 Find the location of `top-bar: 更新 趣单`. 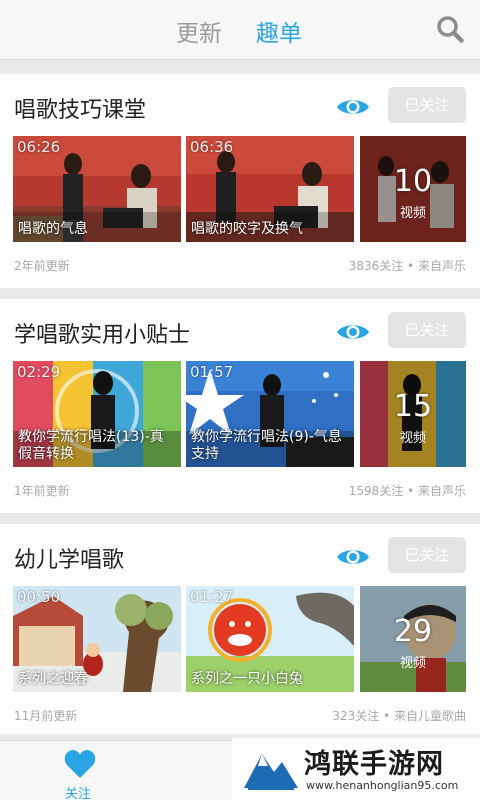

top-bar: 更新 趣单 is located at coordinates (240, 30).